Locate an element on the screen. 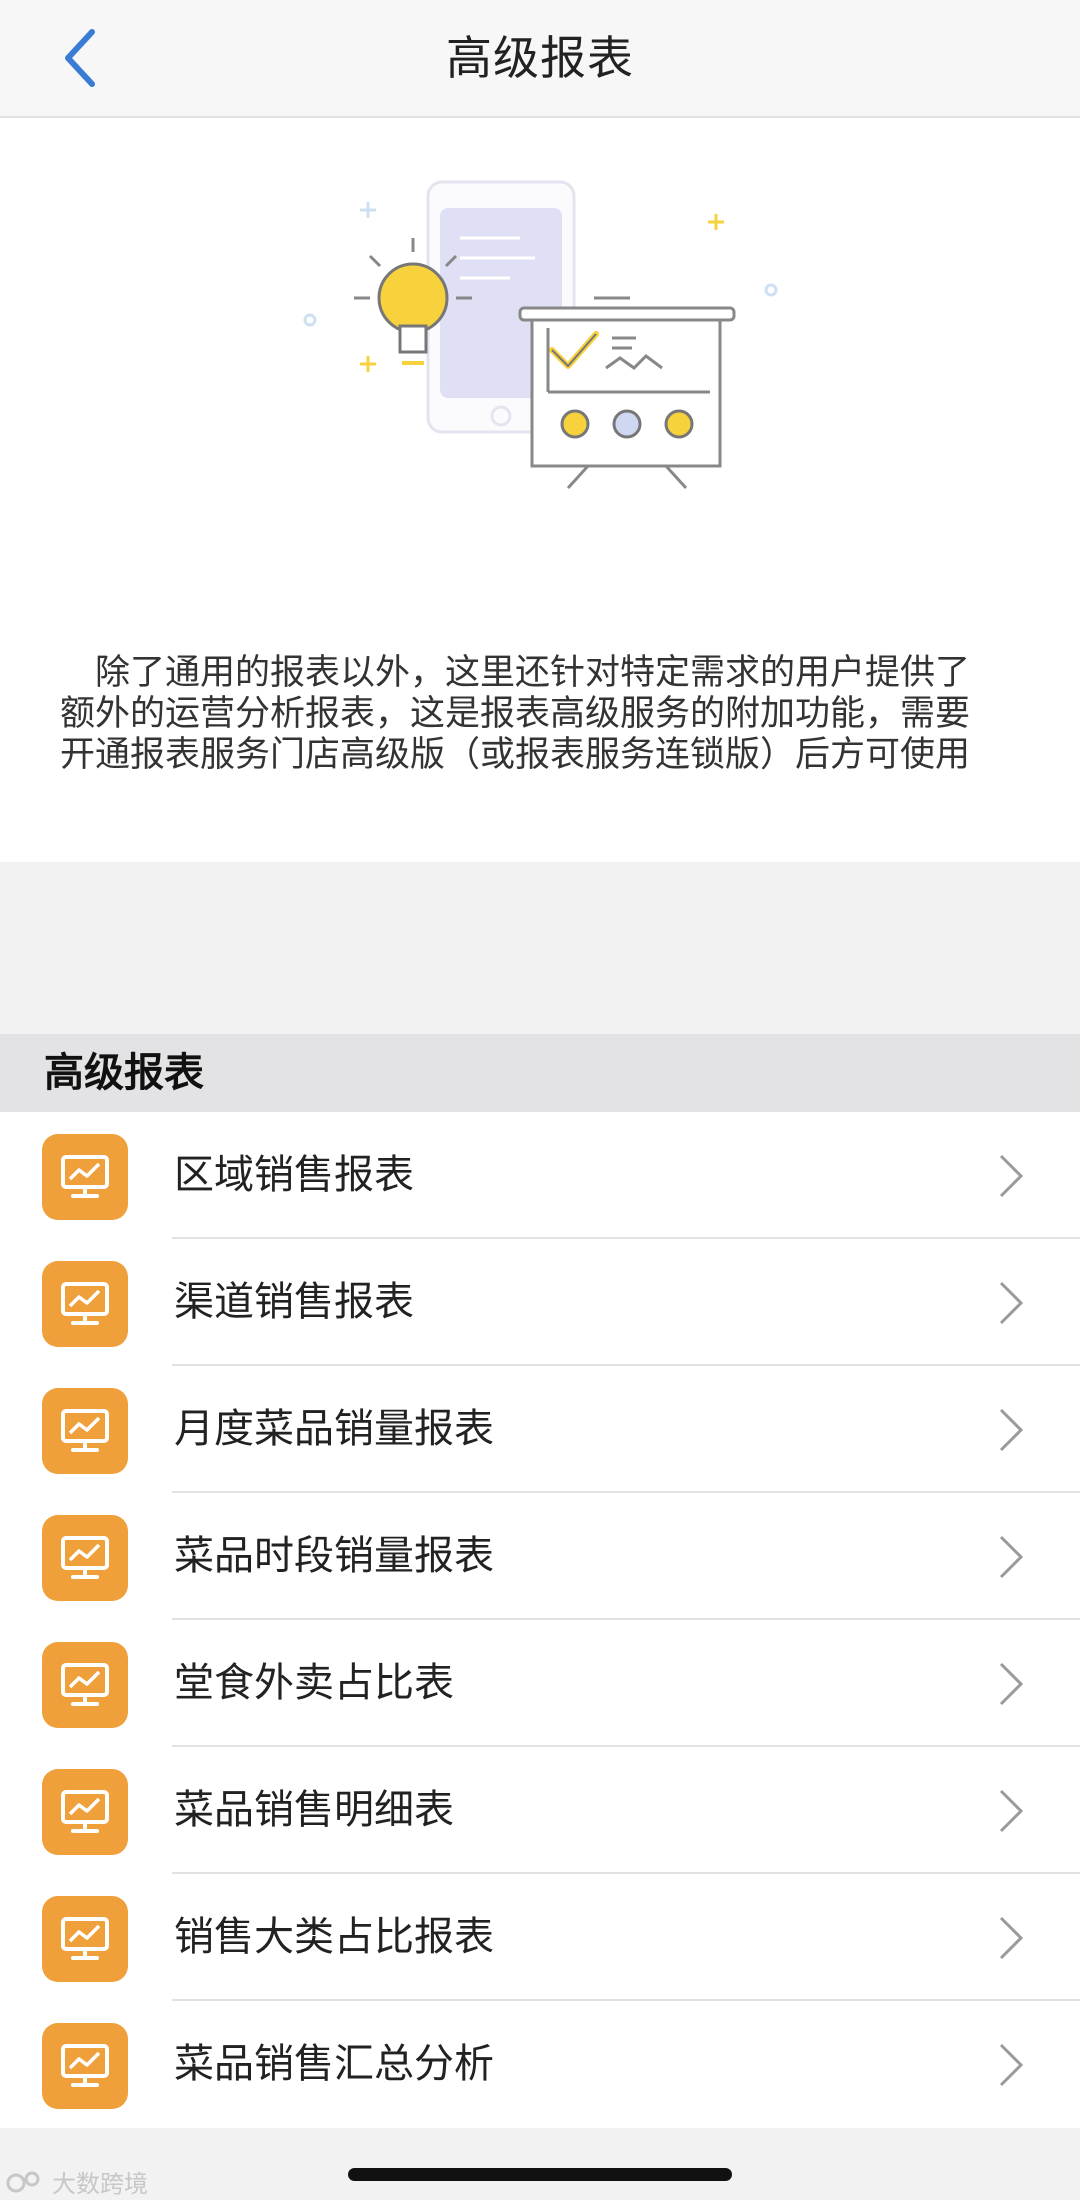 The width and height of the screenshot is (1080, 2200). report-item-dish-timeslot-volume: 菜品时段销量报表 is located at coordinates (540, 1556).